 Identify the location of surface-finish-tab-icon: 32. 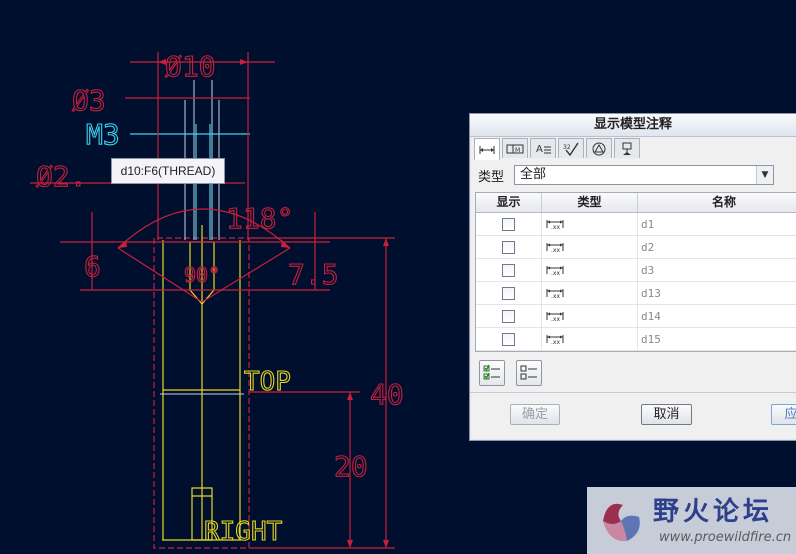
(571, 149).